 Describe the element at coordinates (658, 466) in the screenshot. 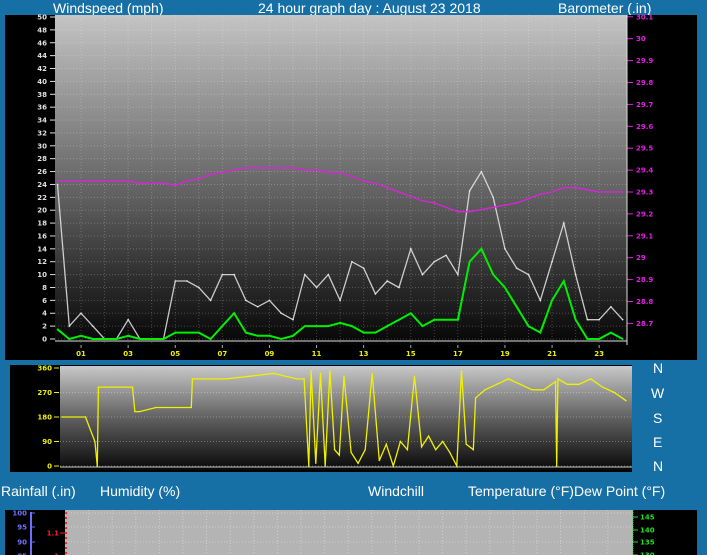

I see `compass-label-n2: N` at that location.